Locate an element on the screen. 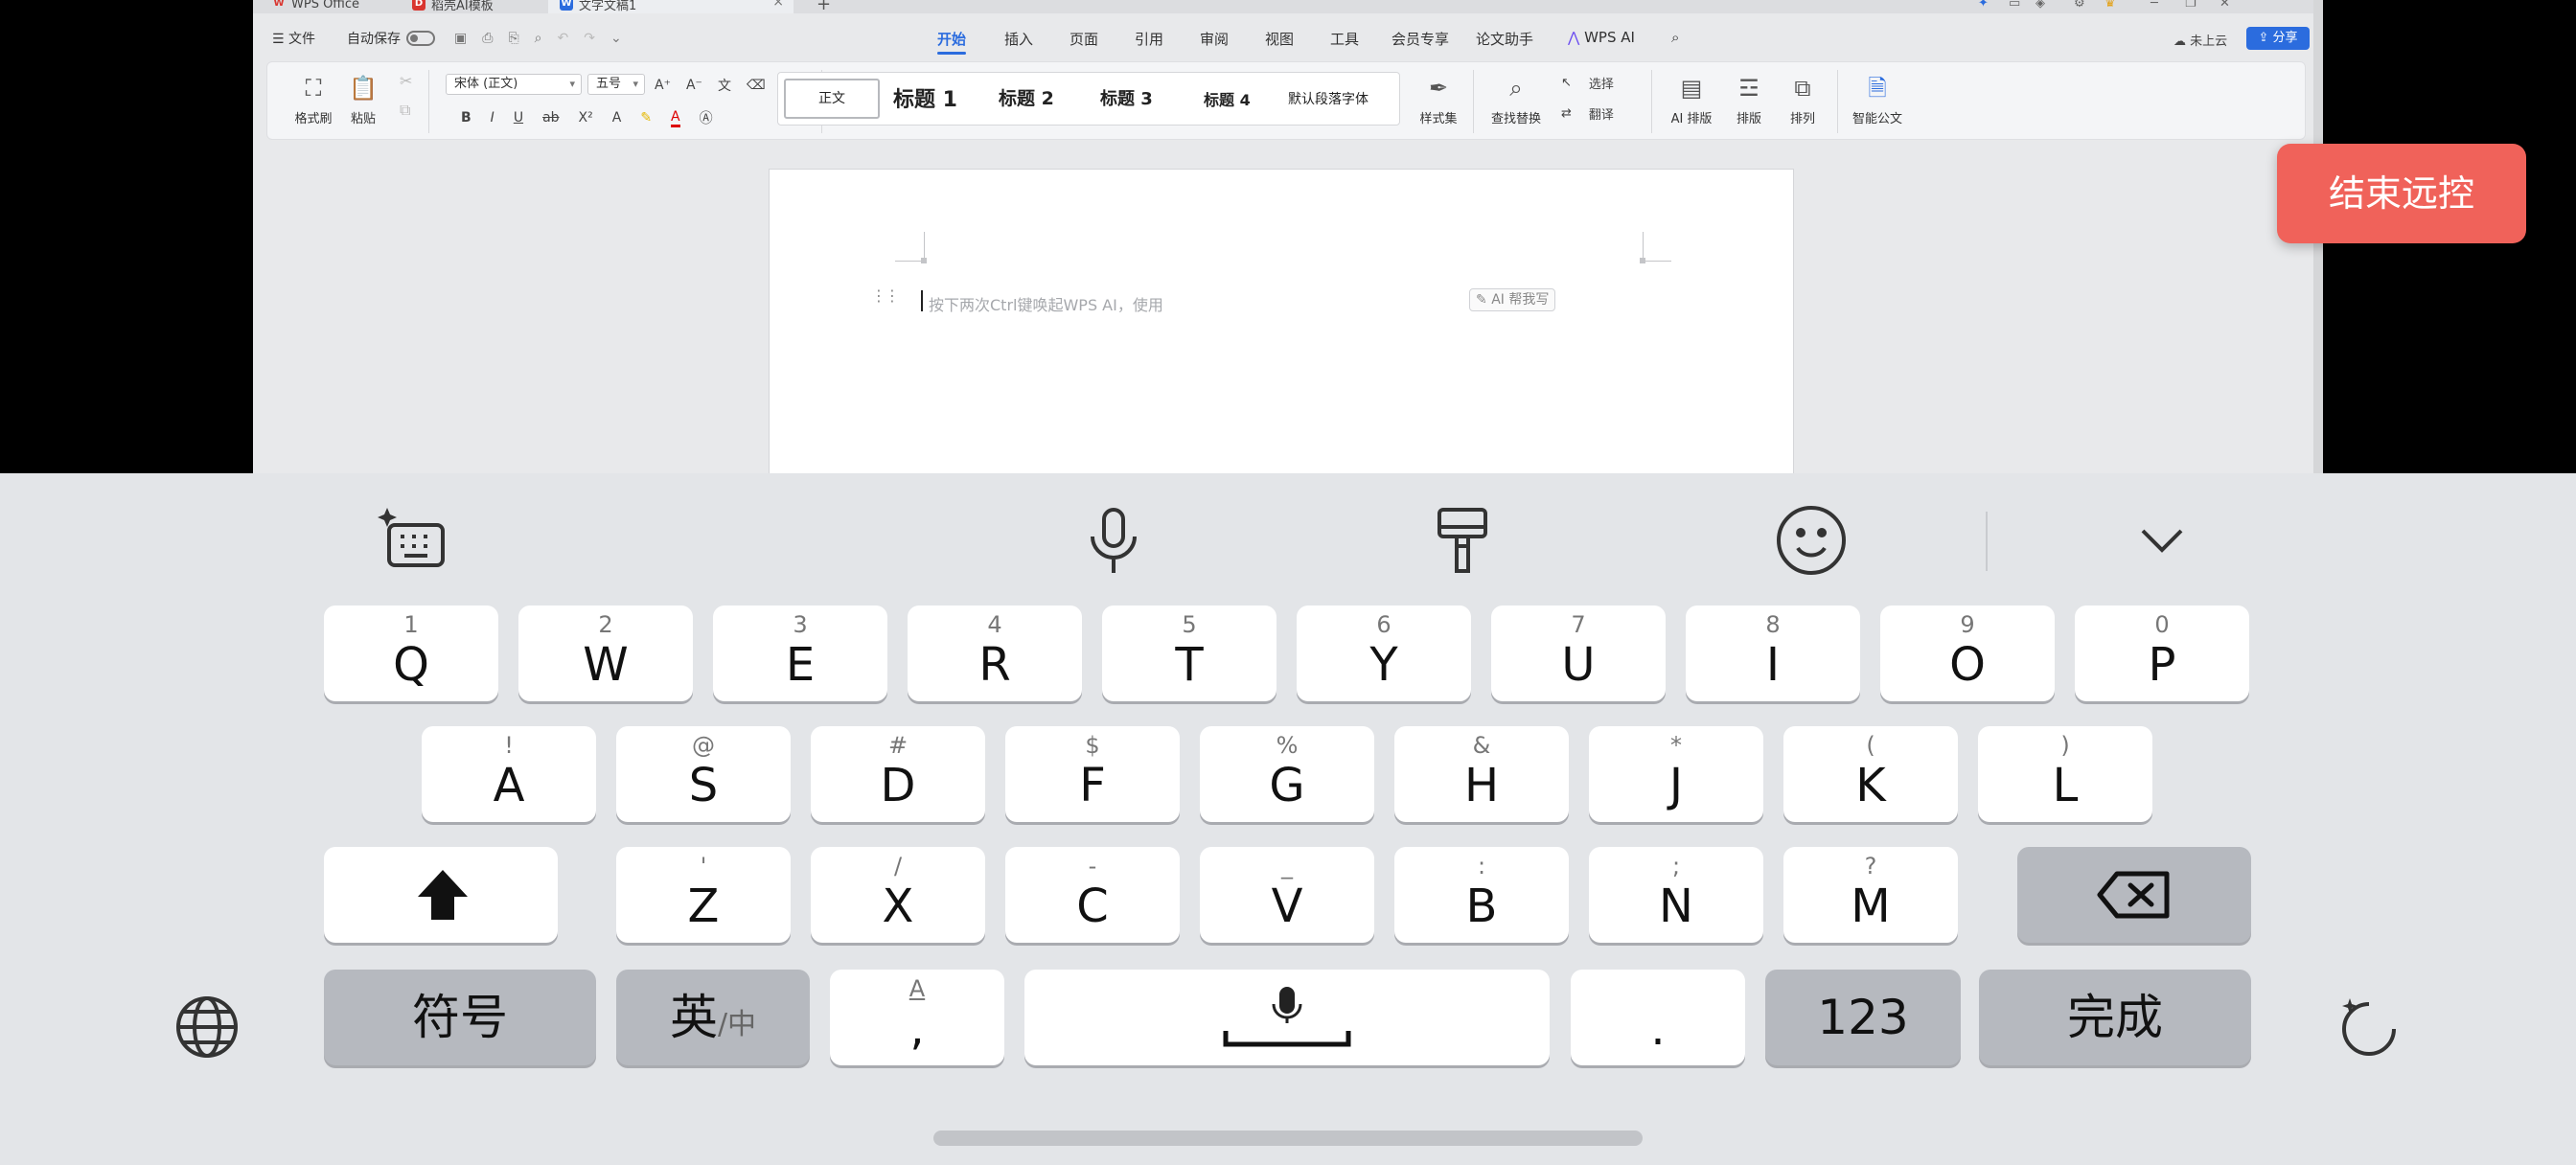  layout-button: ☲ 排版 is located at coordinates (1749, 99).